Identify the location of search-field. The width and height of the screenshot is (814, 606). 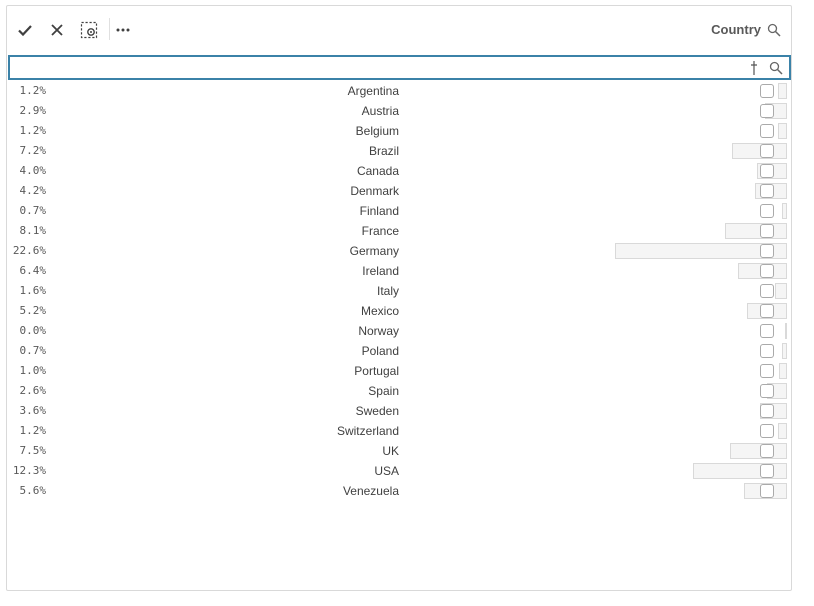
(399, 67).